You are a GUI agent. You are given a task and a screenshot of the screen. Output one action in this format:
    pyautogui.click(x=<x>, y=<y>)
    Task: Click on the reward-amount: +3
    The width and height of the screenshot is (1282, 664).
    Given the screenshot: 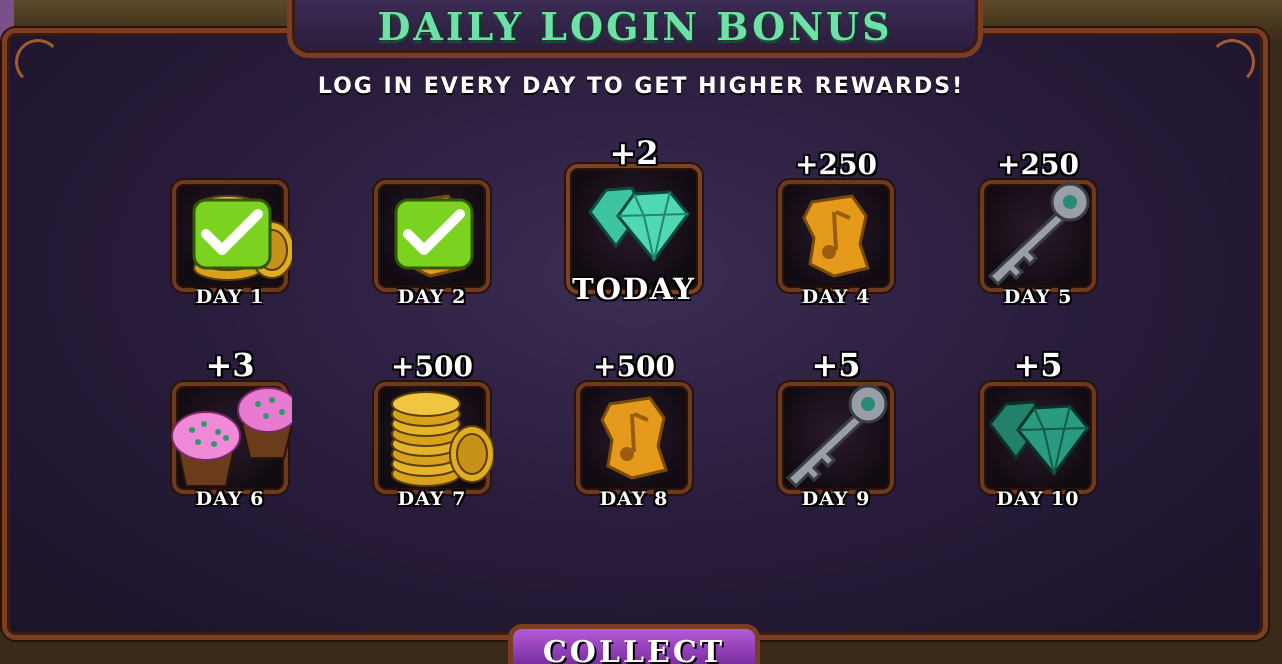 What is the action you would take?
    pyautogui.click(x=230, y=365)
    